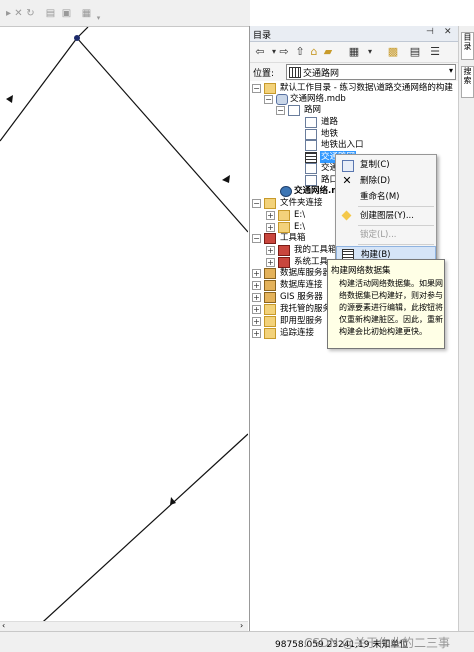  Describe the element at coordinates (415, 52) in the screenshot. I see `options-icon: ▤` at that location.